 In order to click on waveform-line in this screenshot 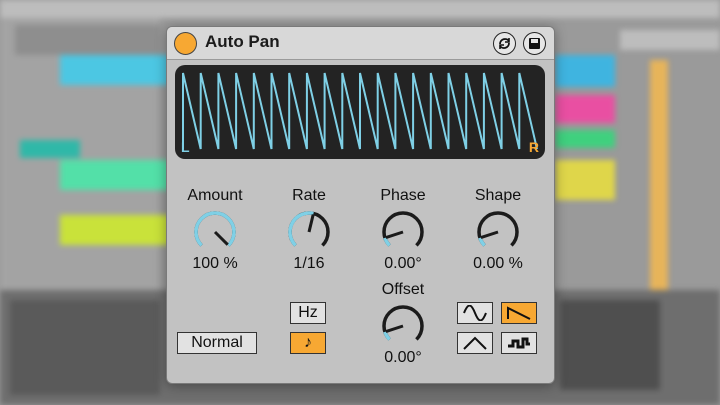, I will do `click(360, 111)`.